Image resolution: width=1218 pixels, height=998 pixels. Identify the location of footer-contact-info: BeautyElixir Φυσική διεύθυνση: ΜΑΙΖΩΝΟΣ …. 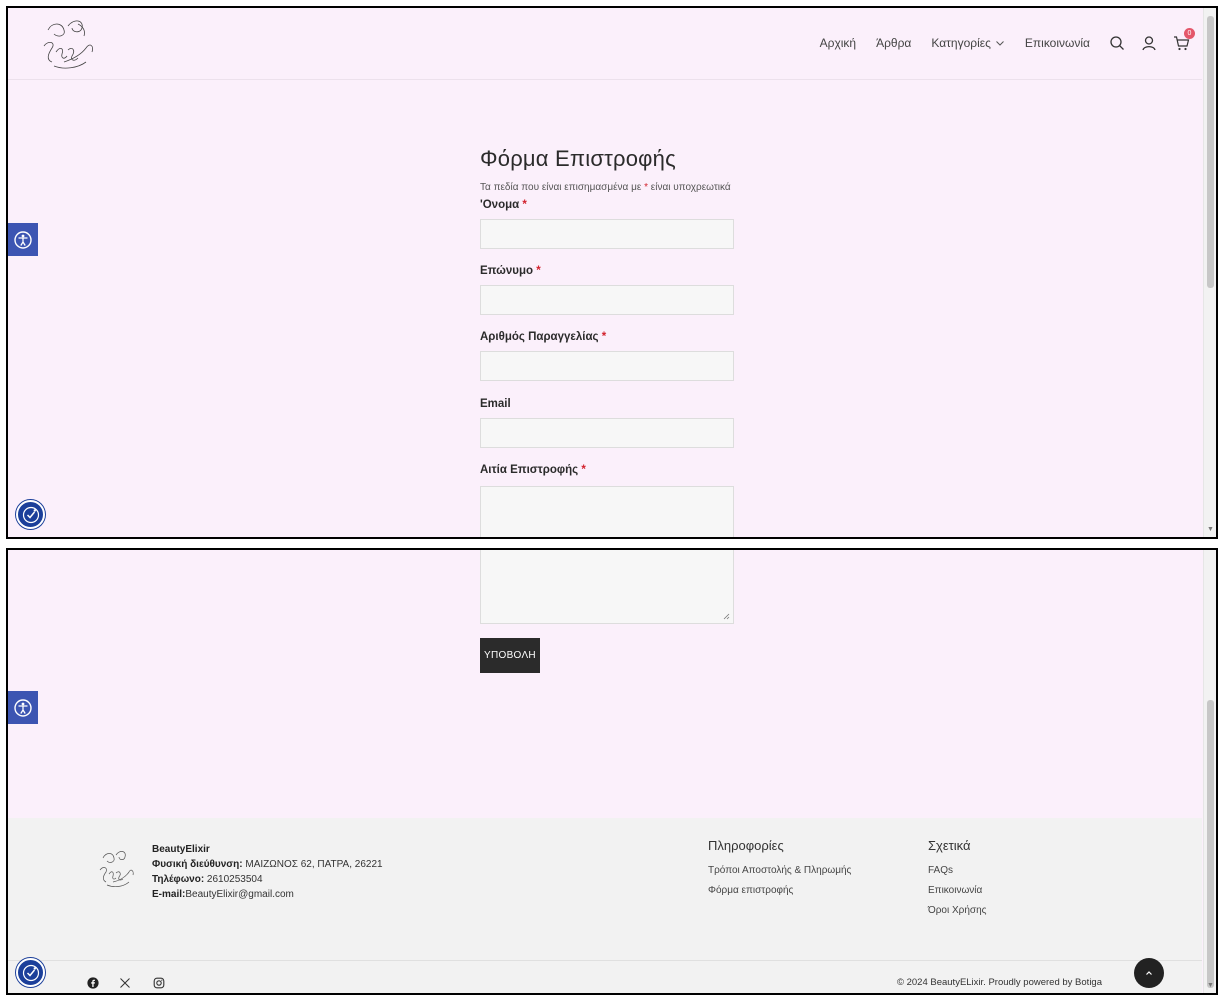
(267, 872).